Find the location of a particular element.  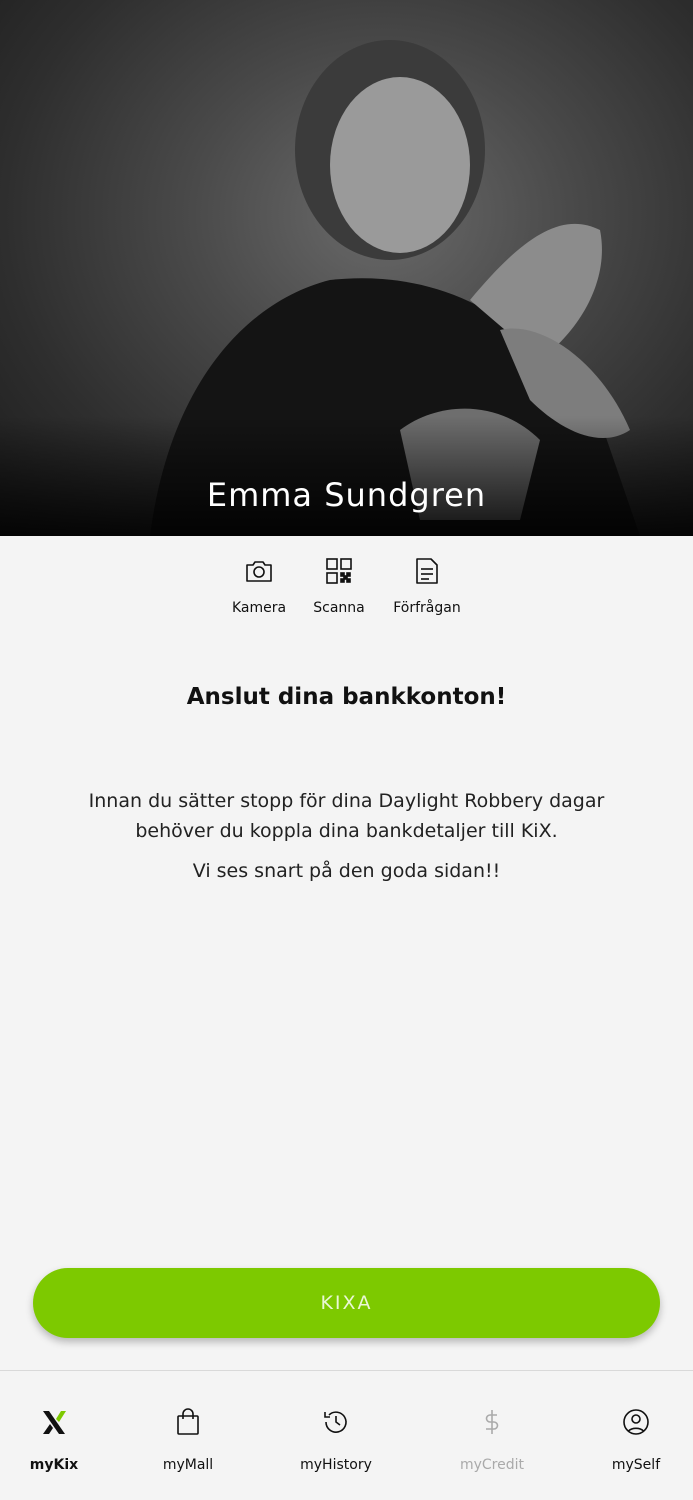

profile-name: Emma Sundgren is located at coordinates (346, 495).